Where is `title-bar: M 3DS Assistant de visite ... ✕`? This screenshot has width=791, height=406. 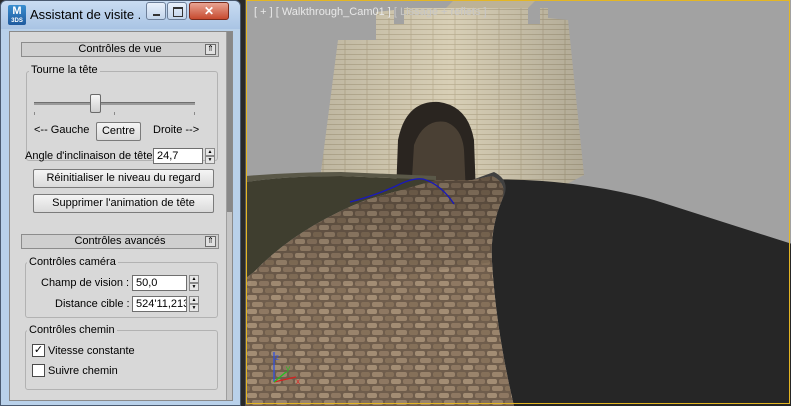
title-bar: M 3DS Assistant de visite ... ✕ is located at coordinates (120, 15).